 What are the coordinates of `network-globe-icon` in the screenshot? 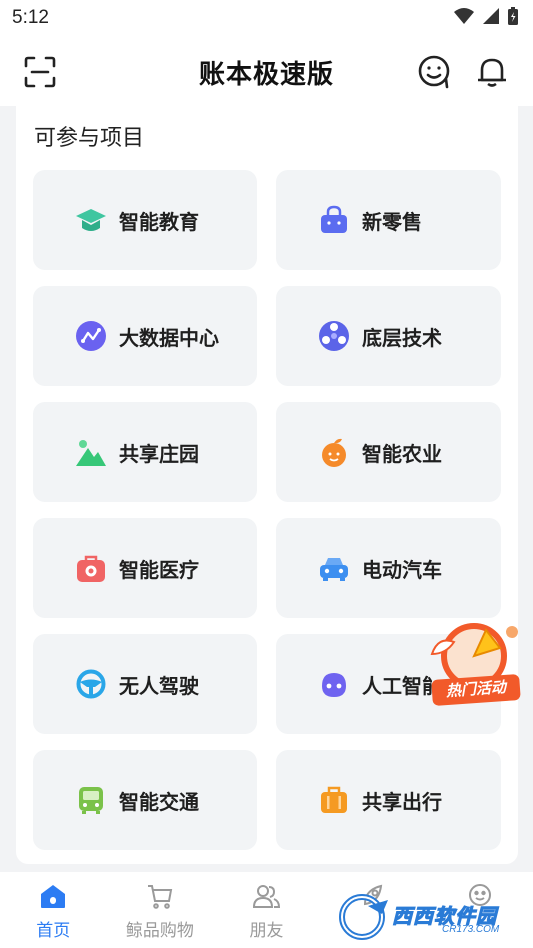 It's located at (334, 336).